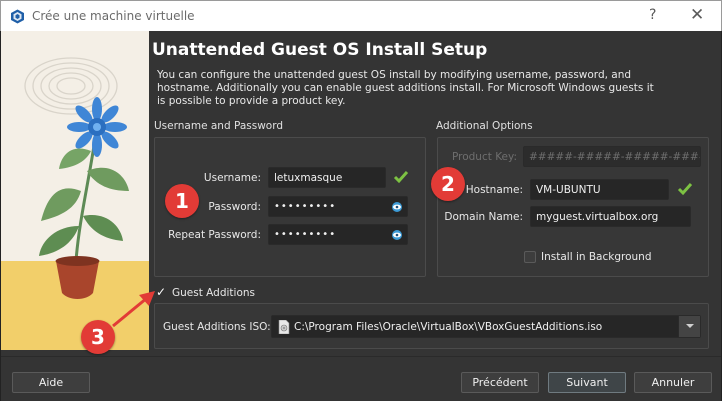 This screenshot has width=722, height=401. Describe the element at coordinates (232, 178) in the screenshot. I see `username-label: Username:` at that location.